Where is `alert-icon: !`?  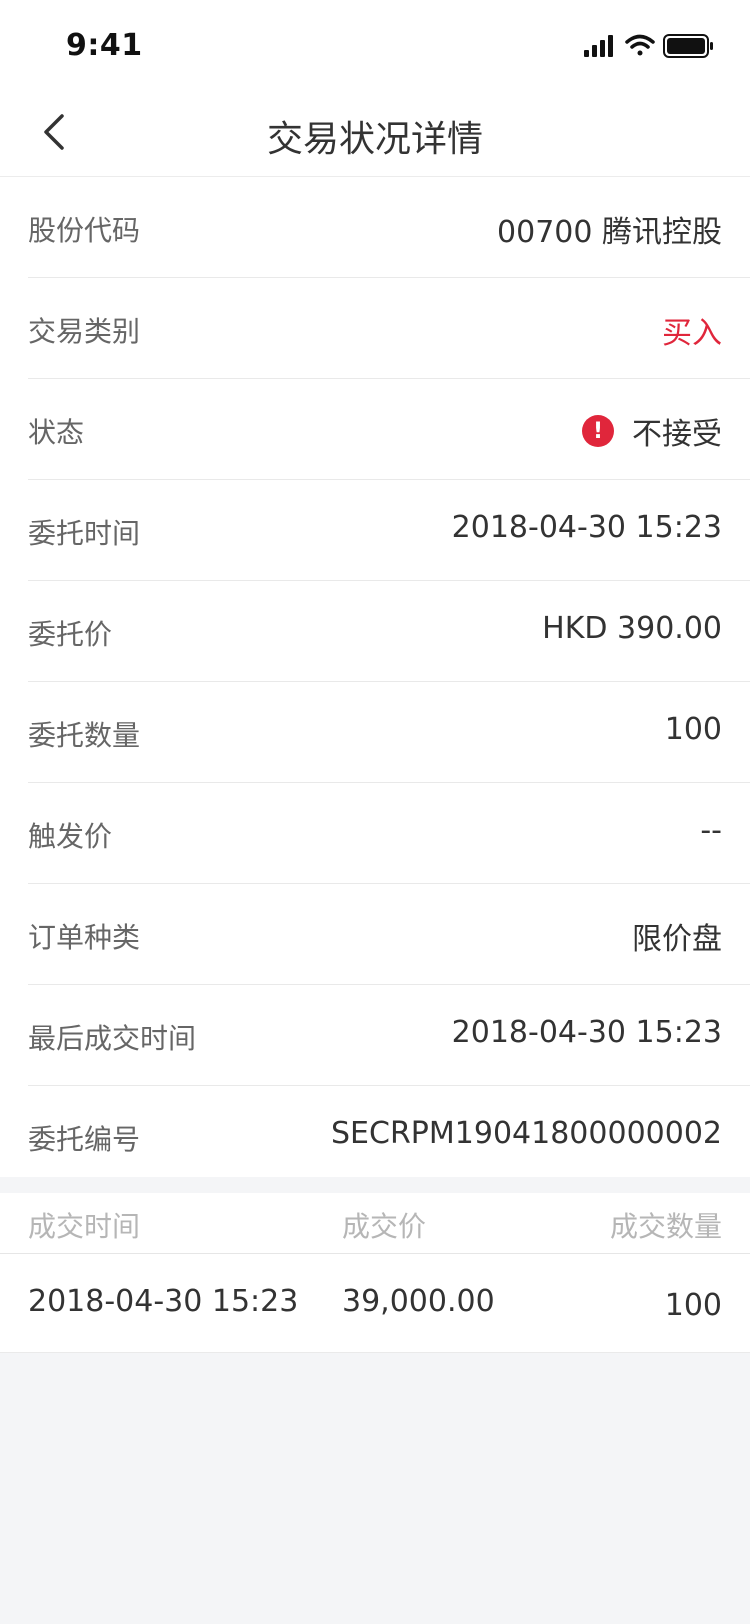
alert-icon: ! is located at coordinates (598, 431).